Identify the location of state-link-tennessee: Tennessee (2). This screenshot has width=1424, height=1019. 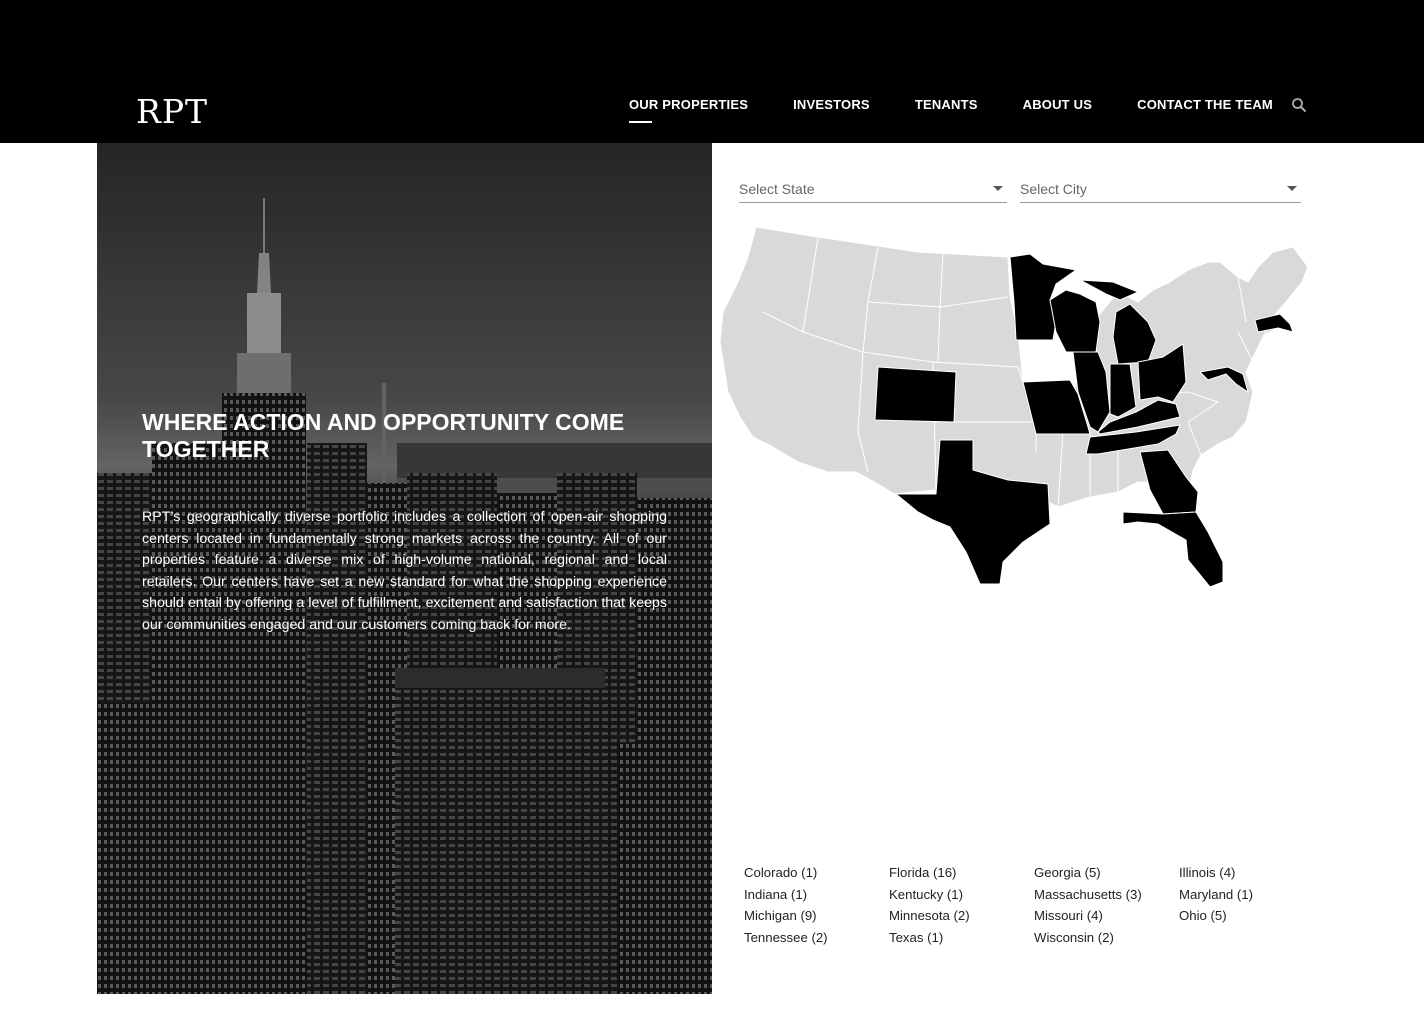
(816, 938).